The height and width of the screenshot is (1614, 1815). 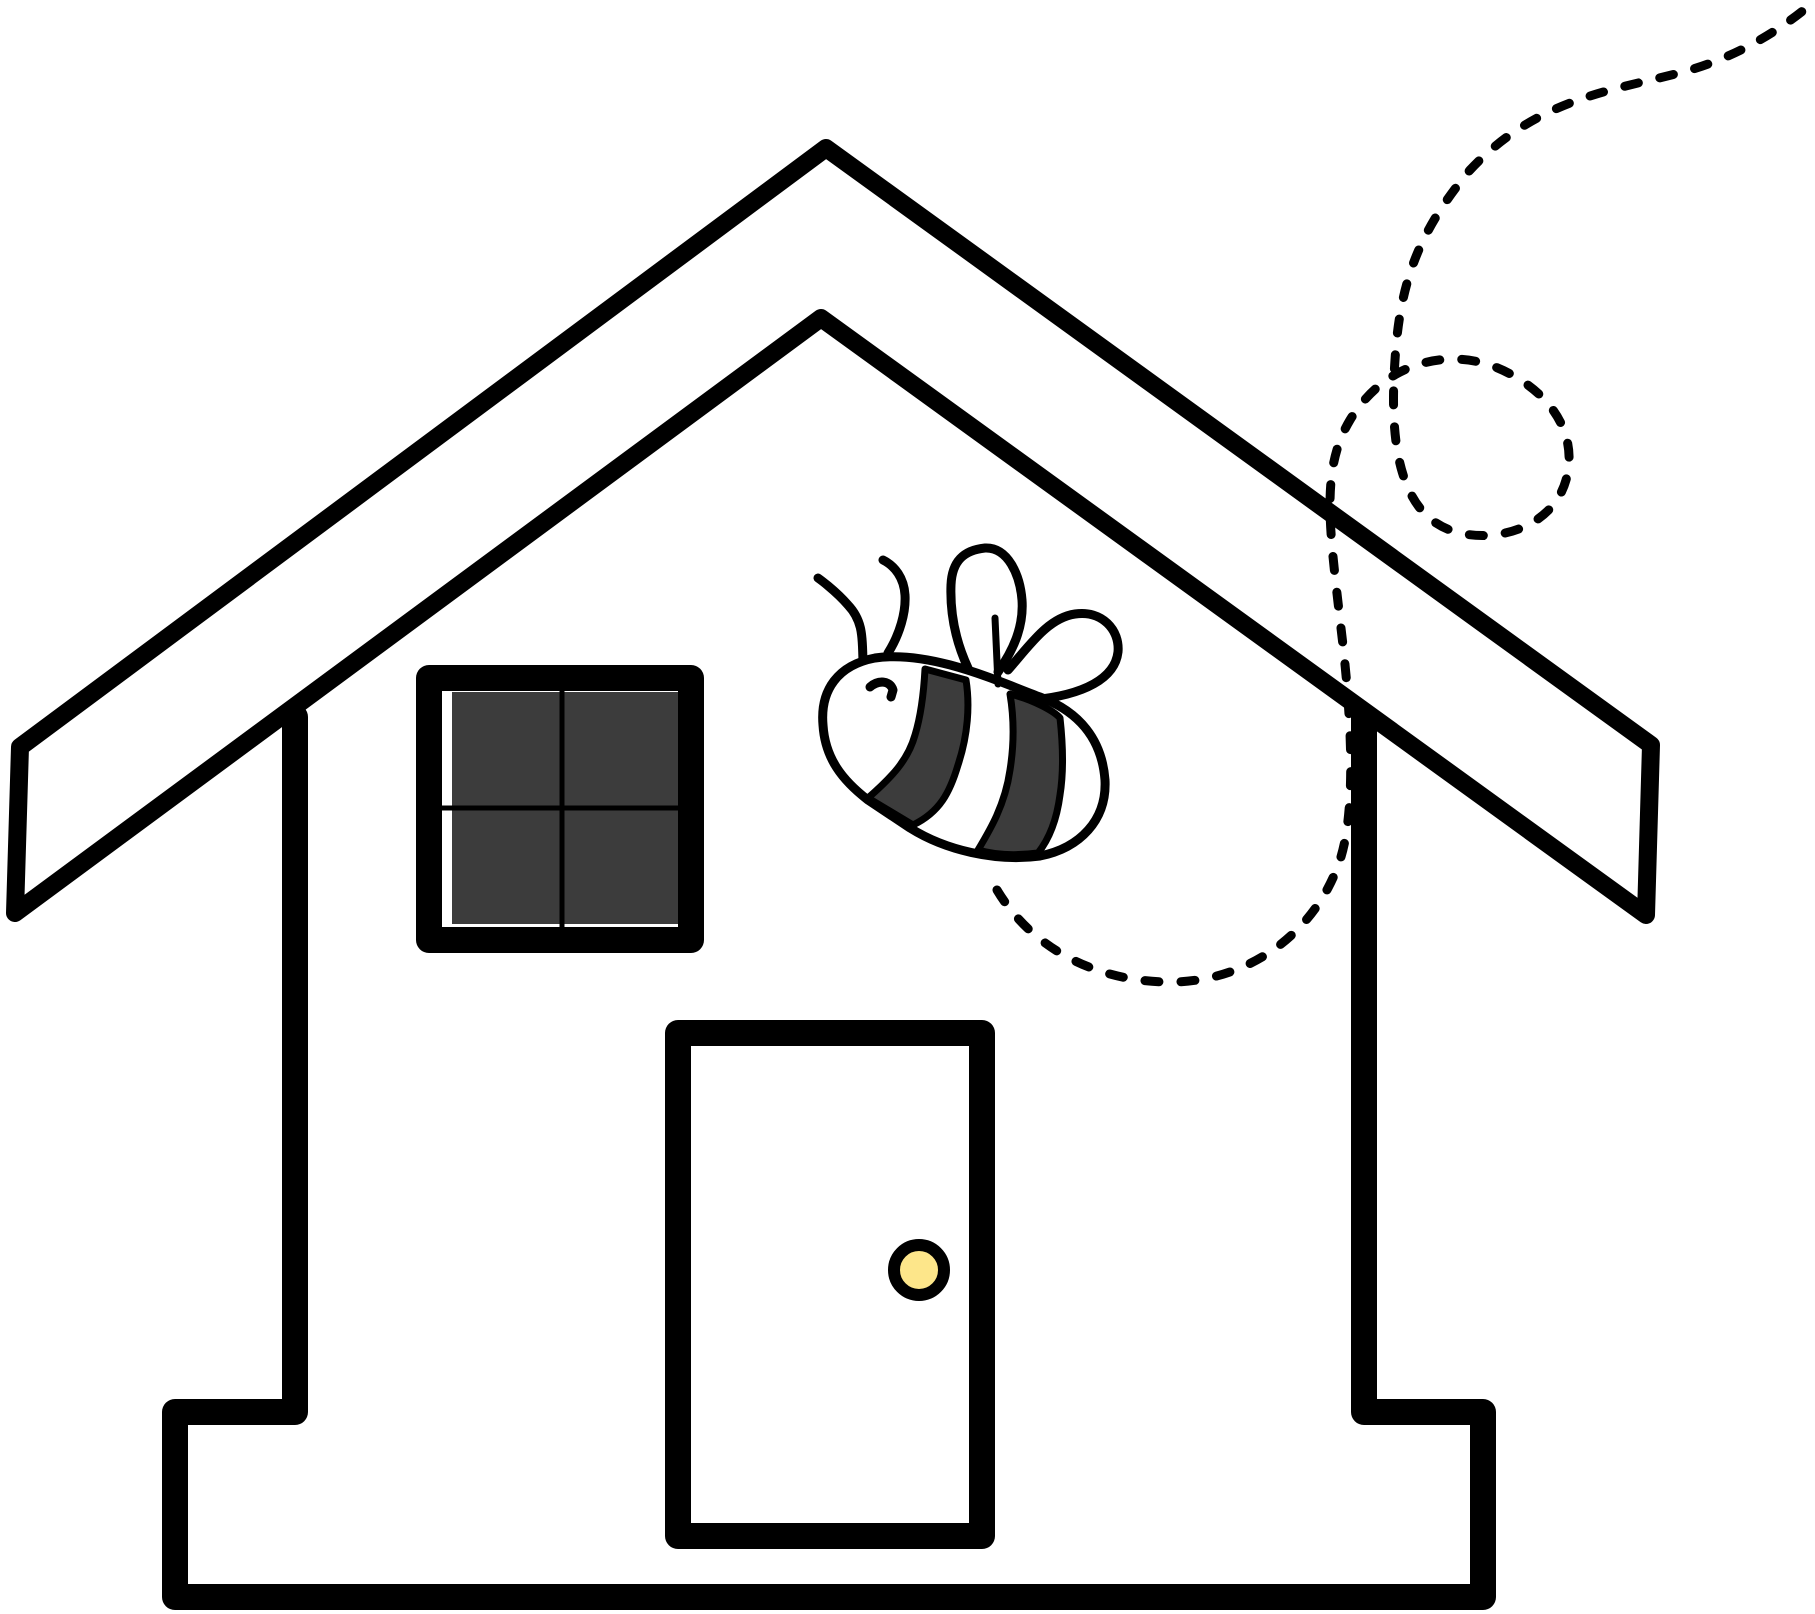 I want to click on bee-wing-back, so click(x=986, y=610).